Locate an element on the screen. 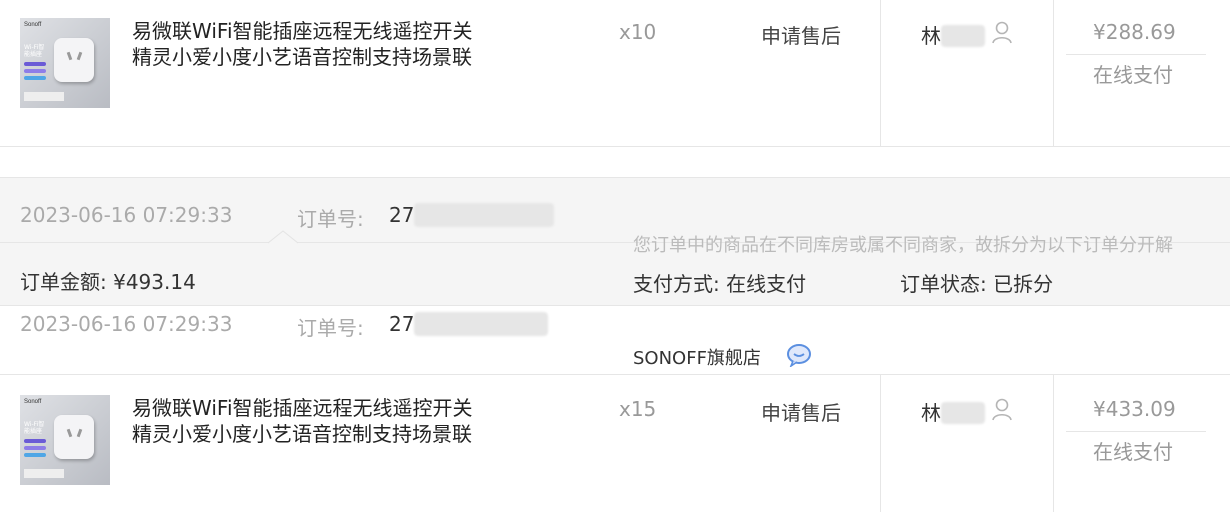 The height and width of the screenshot is (512, 1230). order-price: ¥433.09 is located at coordinates (1134, 409).